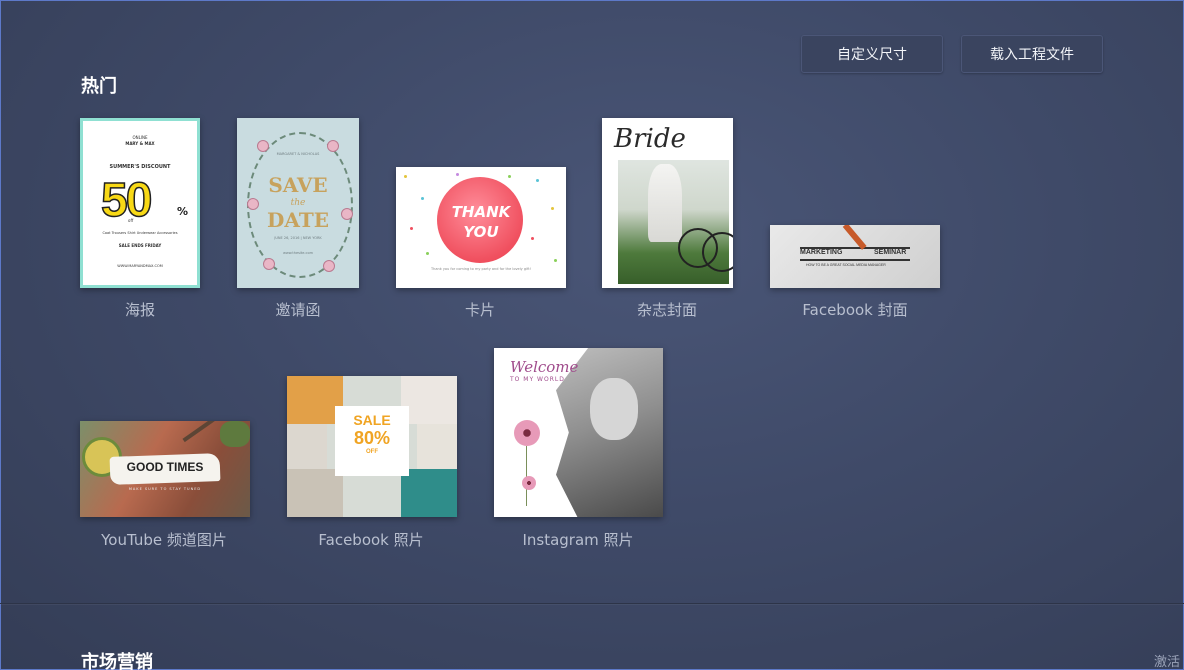 Image resolution: width=1184 pixels, height=670 pixels. Describe the element at coordinates (235, 434) in the screenshot. I see `plant-icon` at that location.